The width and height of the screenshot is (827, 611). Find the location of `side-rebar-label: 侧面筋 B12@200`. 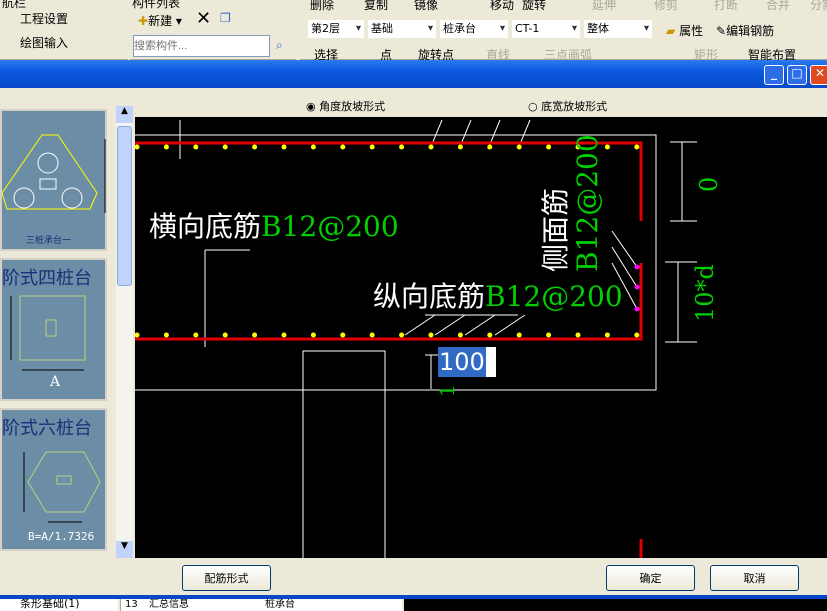

side-rebar-label: 侧面筋 B12@200 is located at coordinates (571, 203).